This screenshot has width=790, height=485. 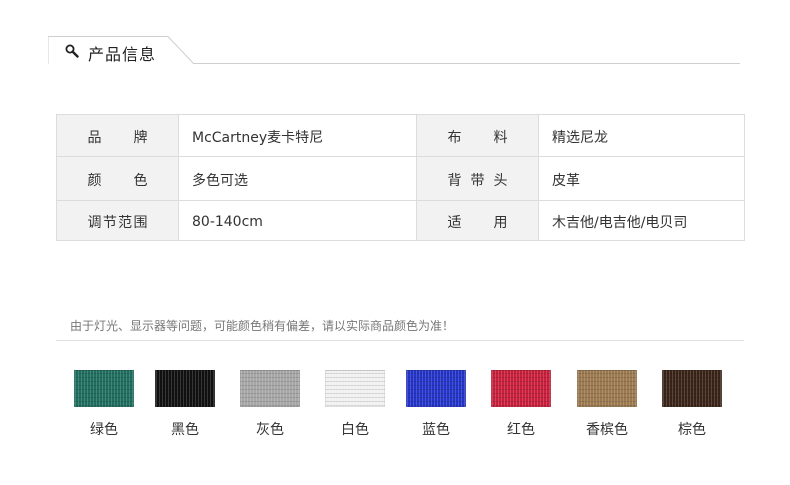 I want to click on swatch-white: 白色, so click(x=360, y=404).